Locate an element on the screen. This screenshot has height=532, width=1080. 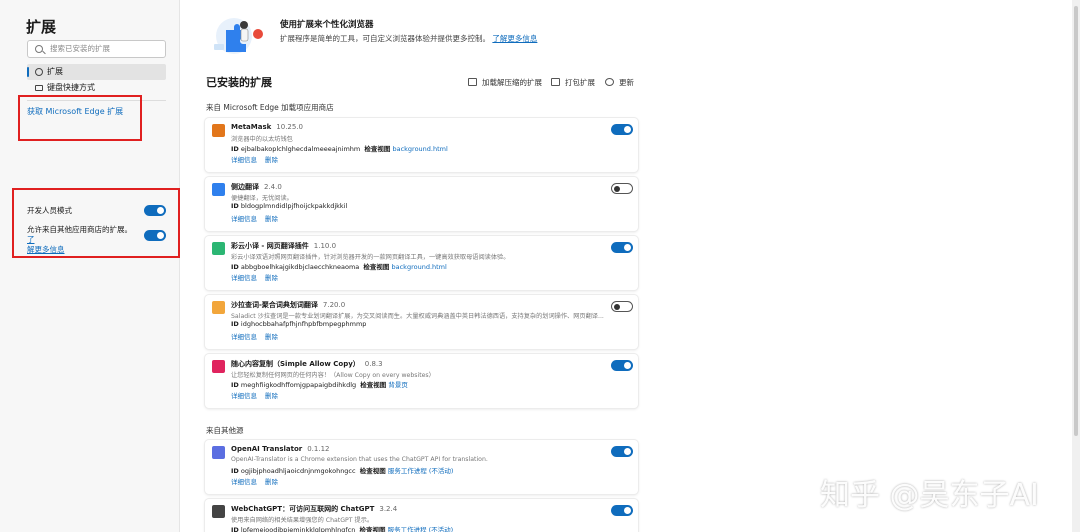
extension-id-row: ID idghocbbahafpfhjnfhpbfbmpegphmmp is located at coordinates (298, 324).